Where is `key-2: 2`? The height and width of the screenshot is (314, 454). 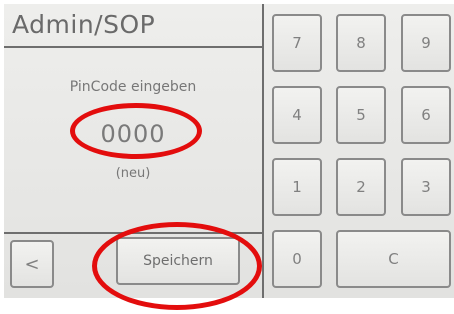
key-2: 2 is located at coordinates (361, 187).